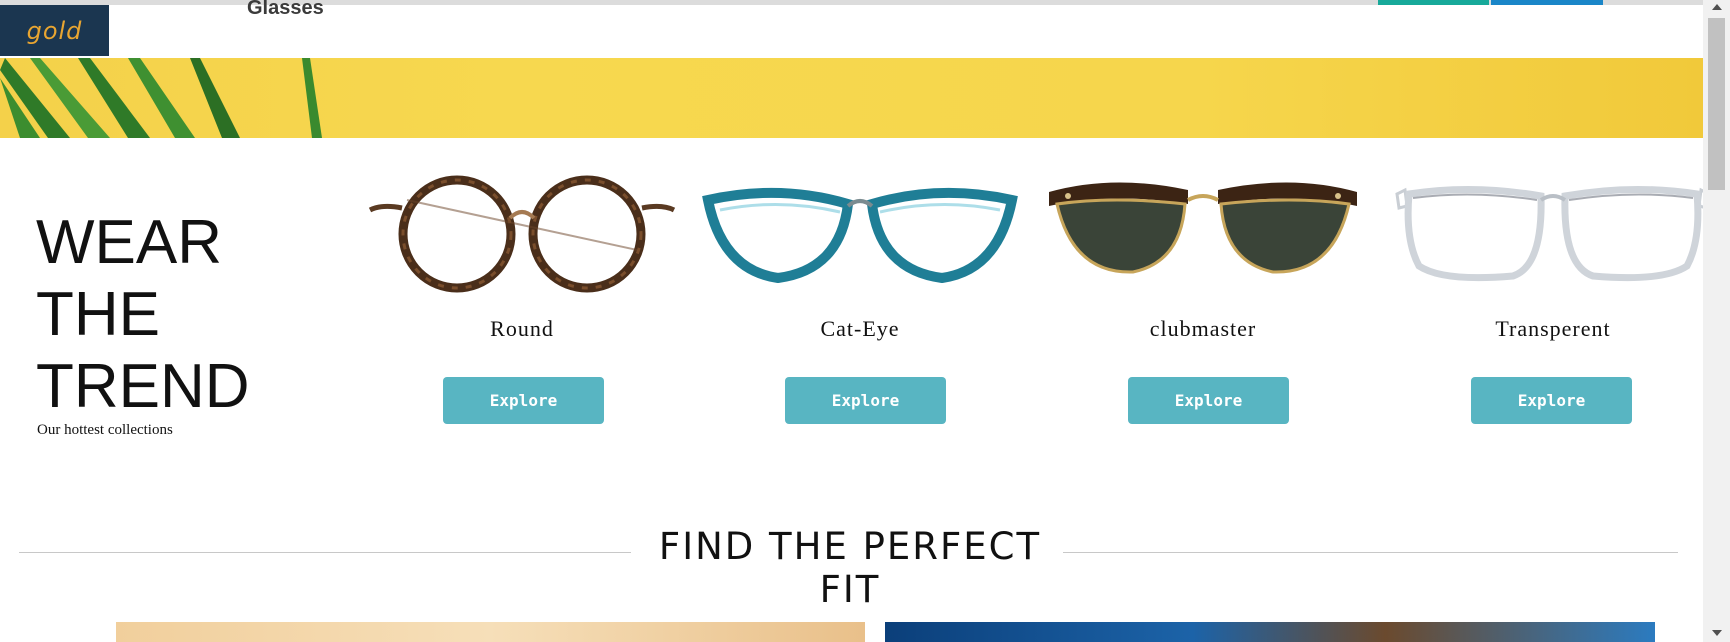 The width and height of the screenshot is (1730, 642). I want to click on trend-heading: WEAR THE TREND, so click(143, 314).